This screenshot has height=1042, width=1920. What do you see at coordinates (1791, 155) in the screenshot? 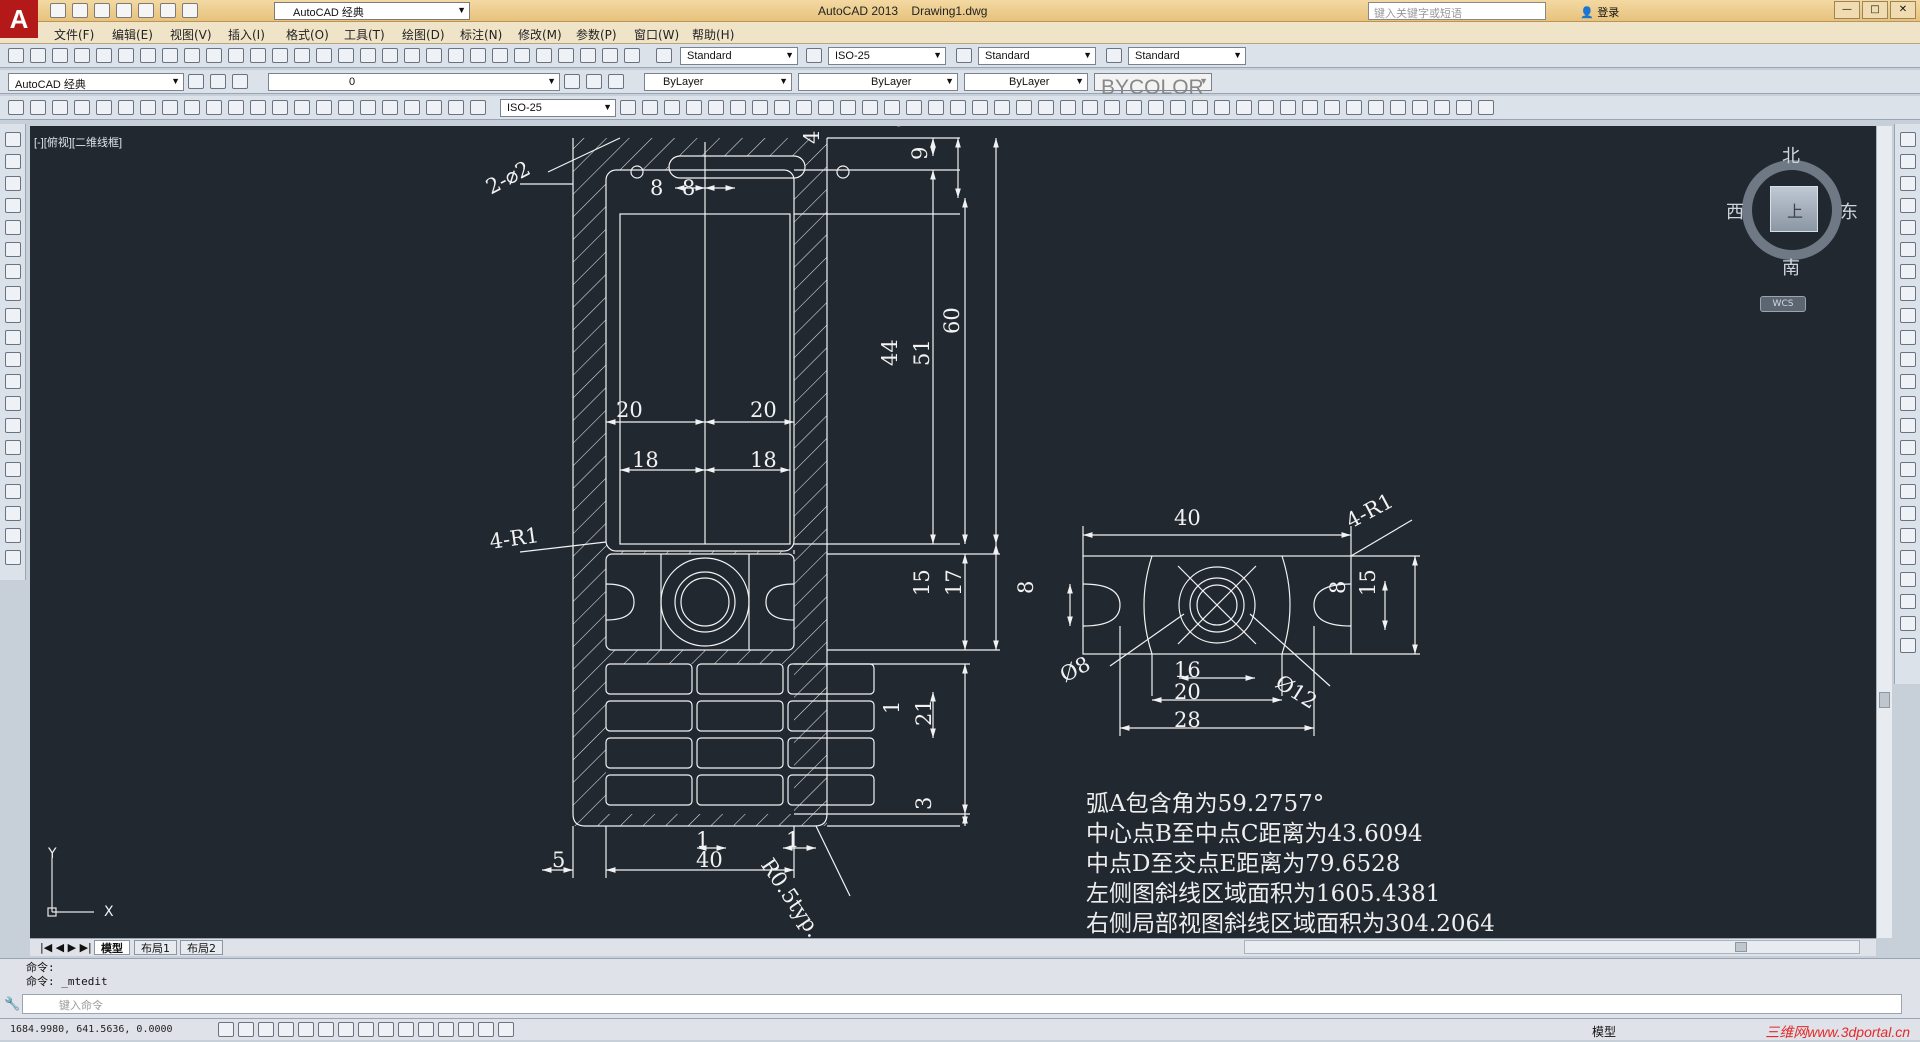
I see `compass-north: 北` at bounding box center [1791, 155].